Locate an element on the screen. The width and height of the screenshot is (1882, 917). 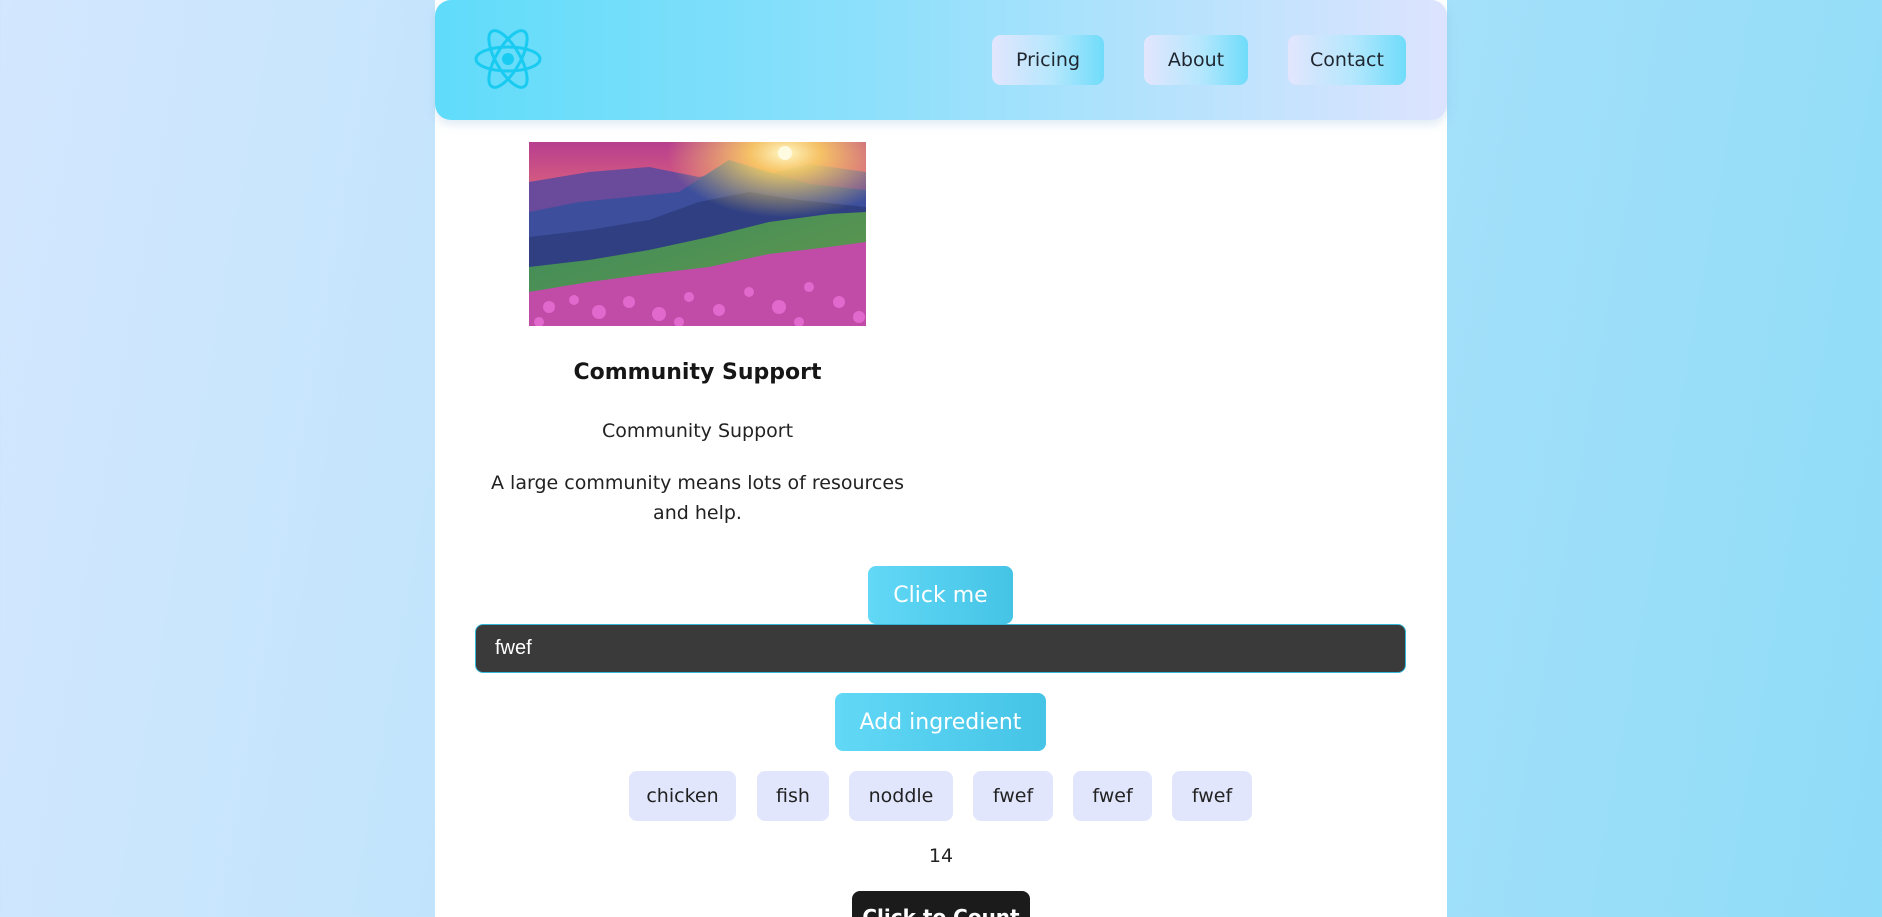
counter-value: 14 is located at coordinates (941, 856).